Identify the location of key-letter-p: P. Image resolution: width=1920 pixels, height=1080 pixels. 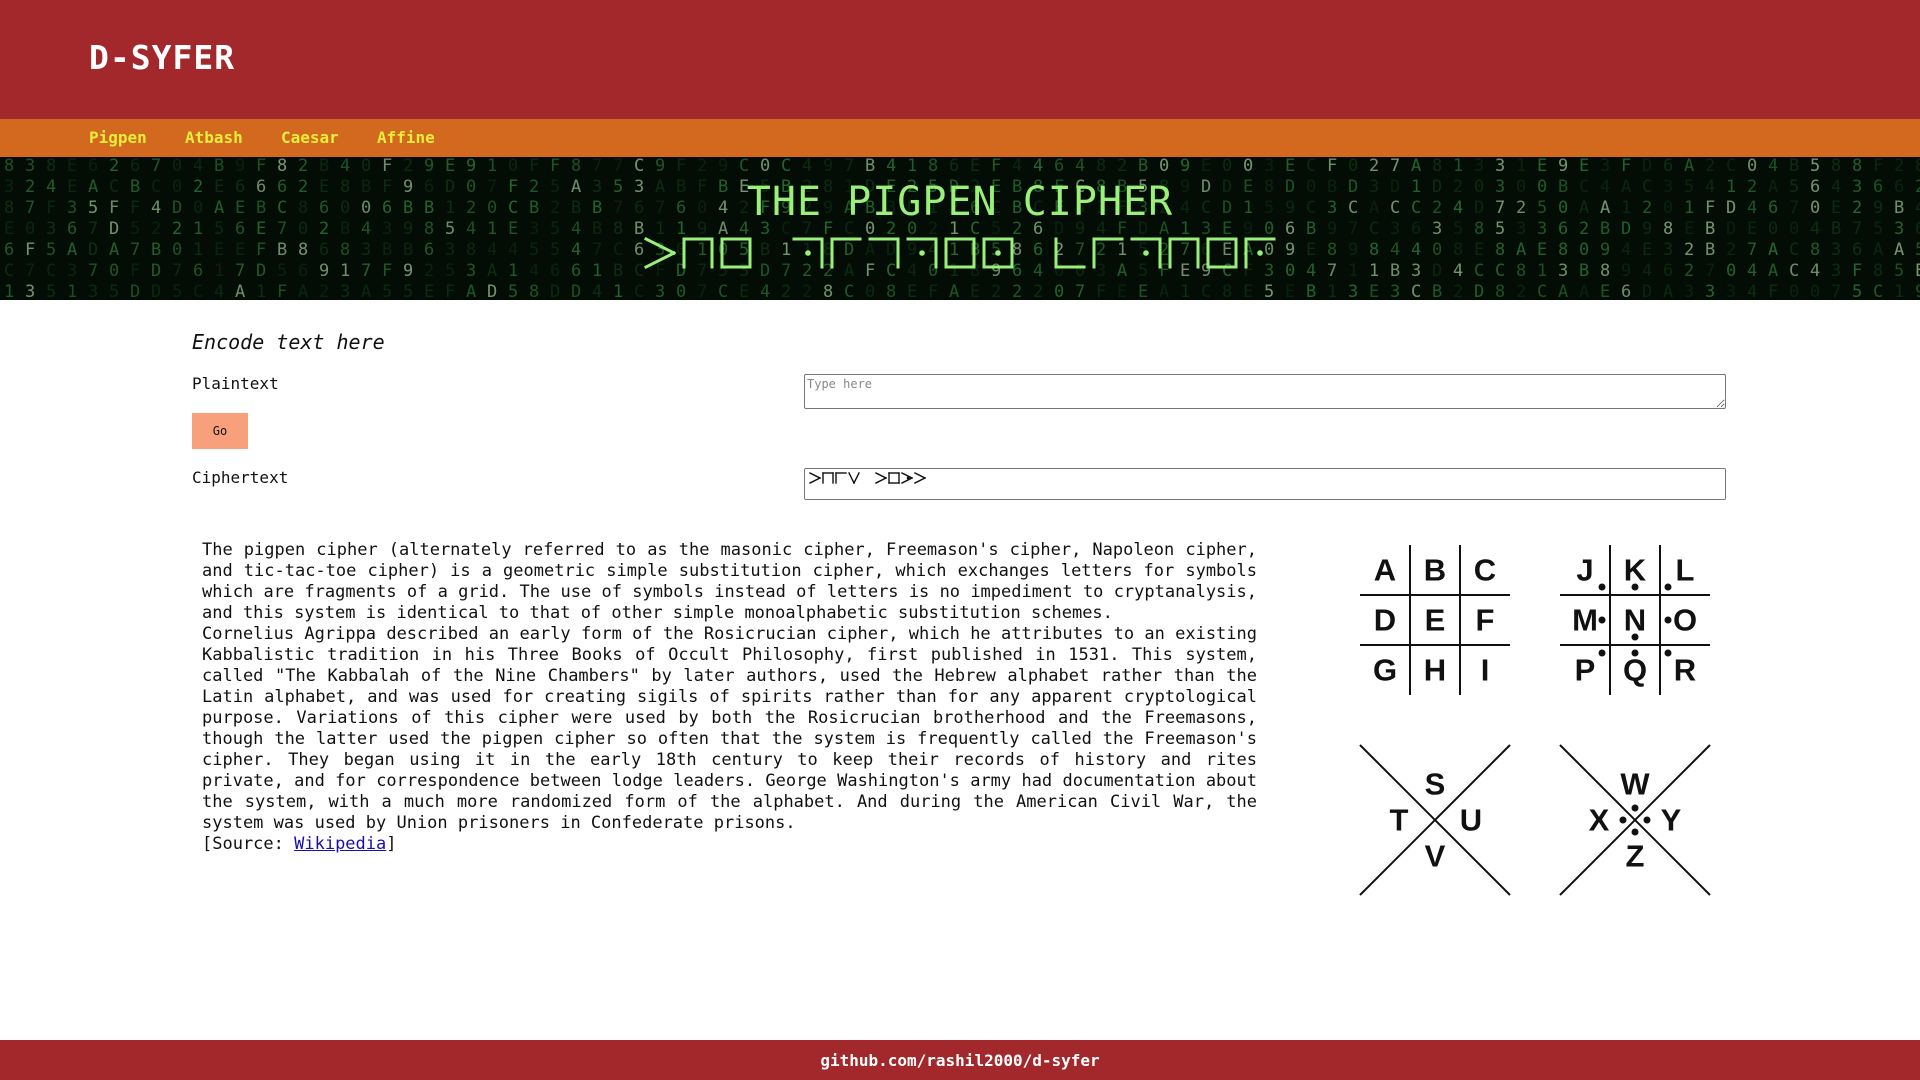
(1585, 670).